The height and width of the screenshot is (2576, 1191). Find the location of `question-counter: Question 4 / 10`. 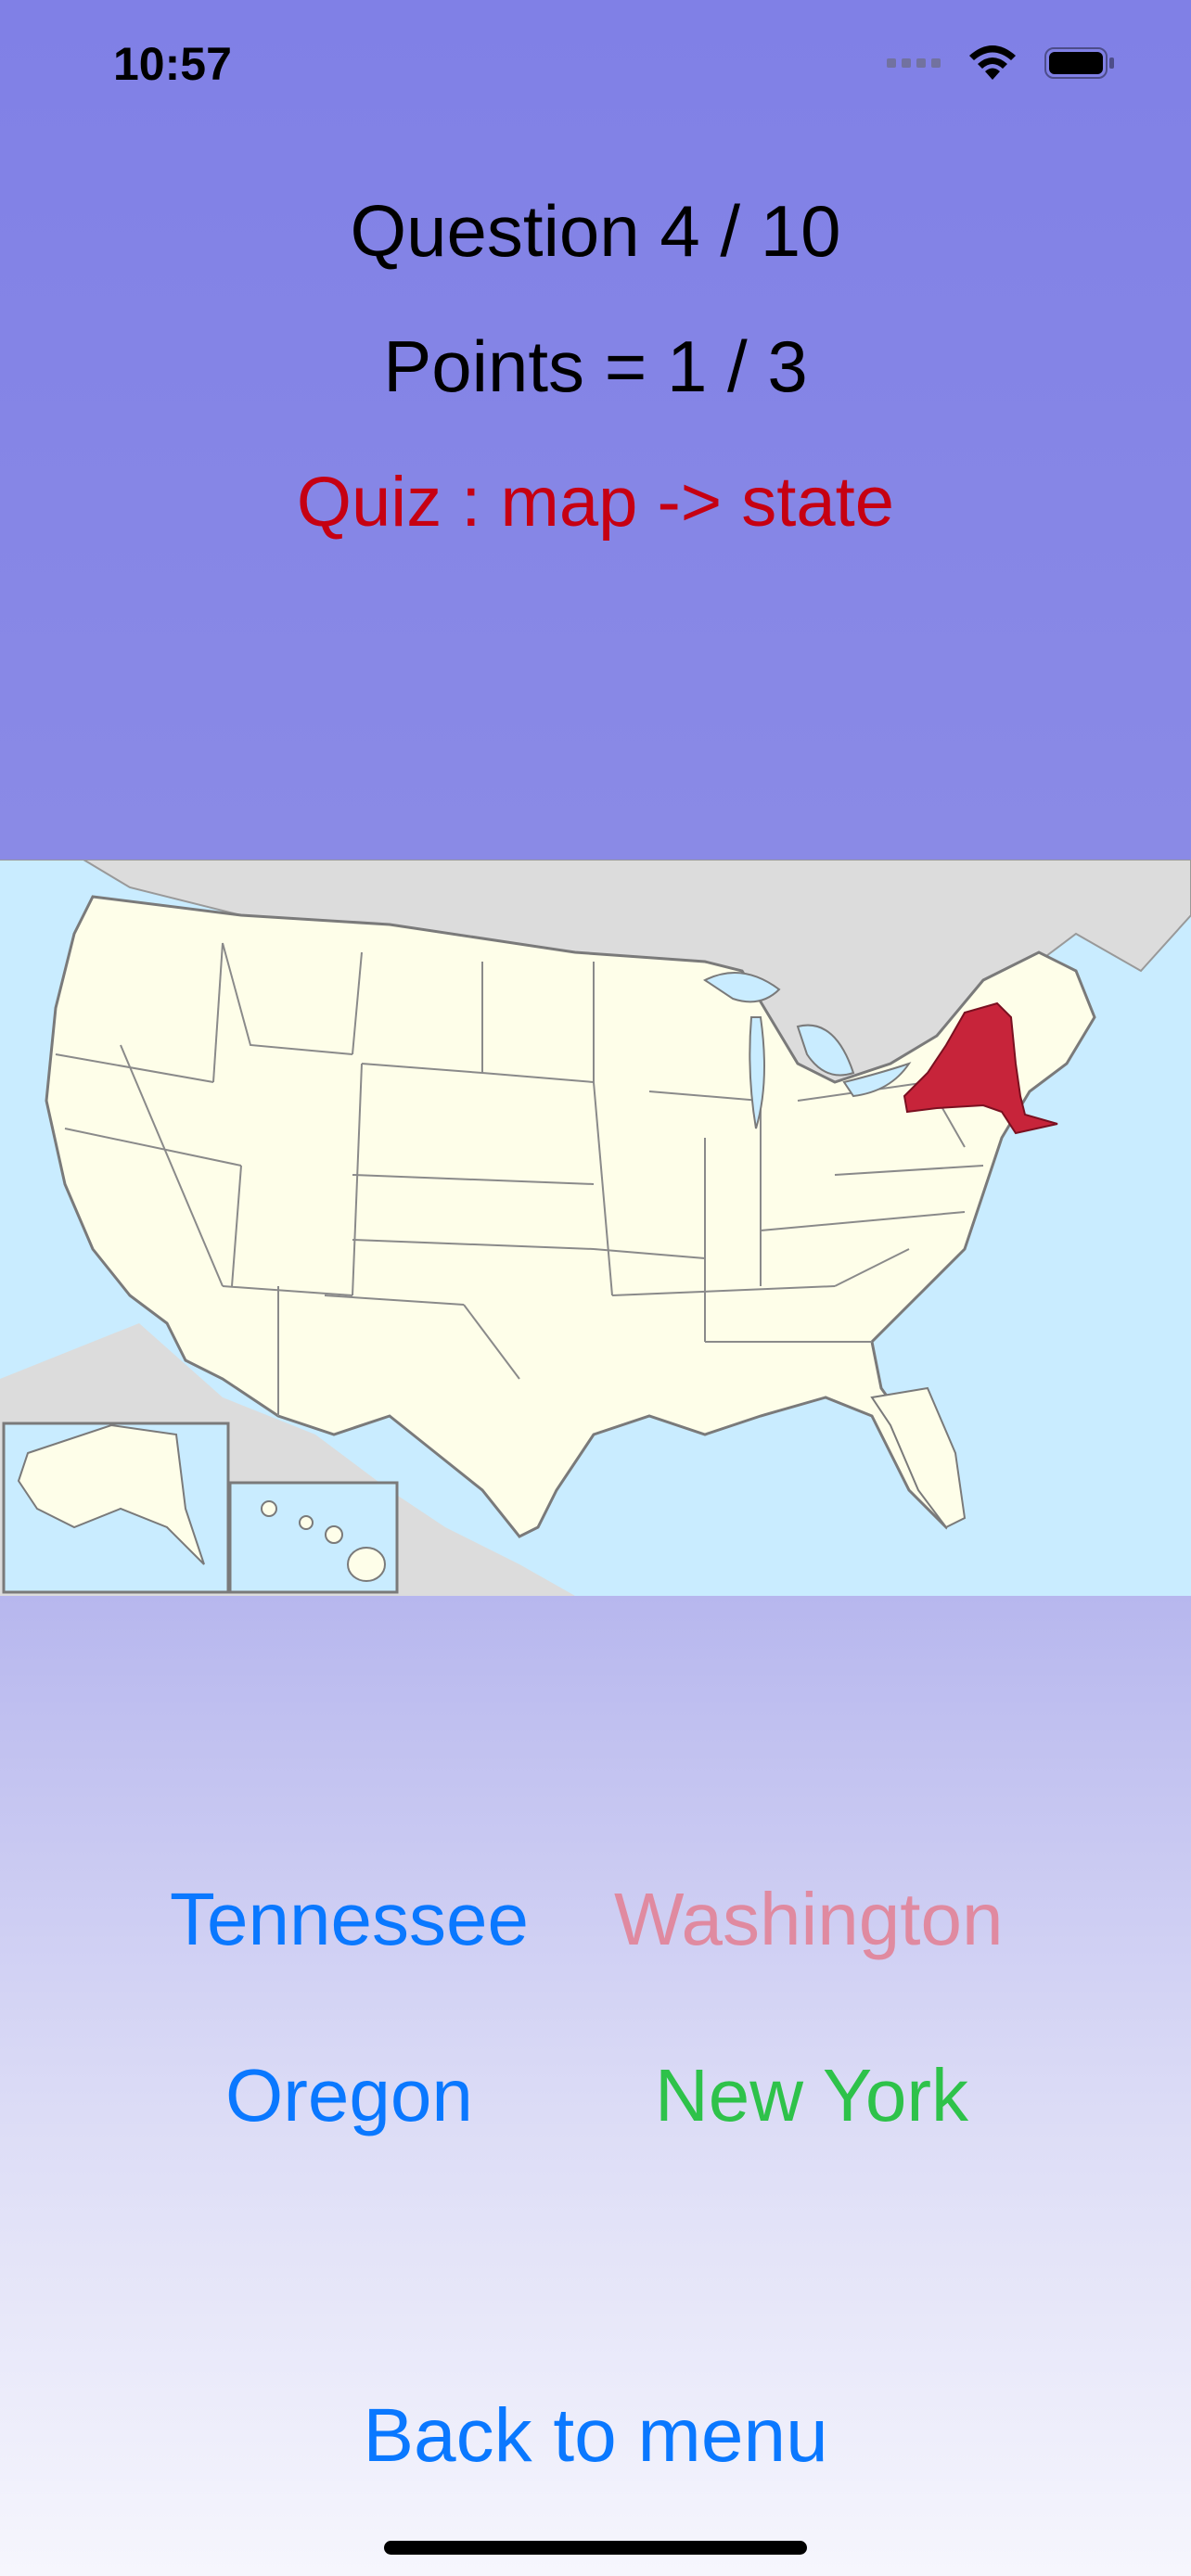

question-counter: Question 4 / 10 is located at coordinates (595, 231).